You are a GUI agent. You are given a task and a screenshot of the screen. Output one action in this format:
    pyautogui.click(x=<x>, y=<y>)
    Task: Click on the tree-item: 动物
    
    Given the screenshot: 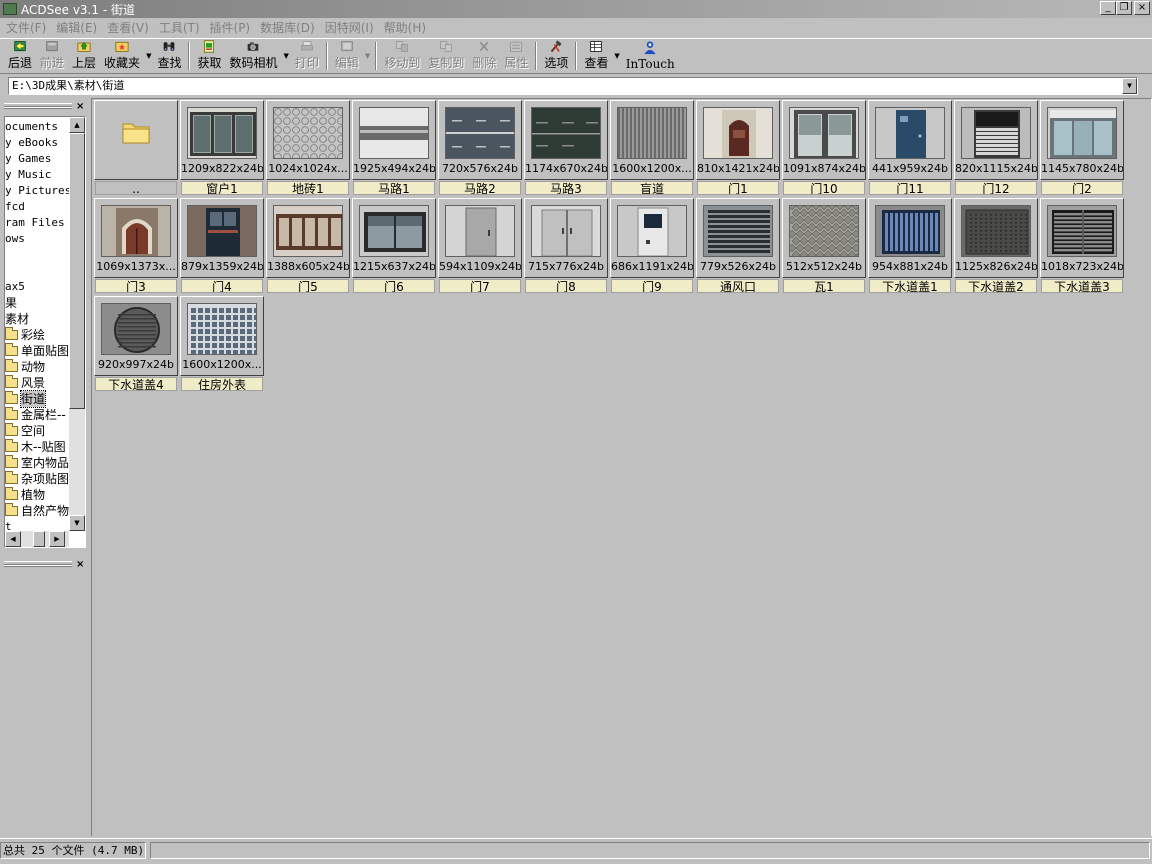 What is the action you would take?
    pyautogui.click(x=37, y=367)
    